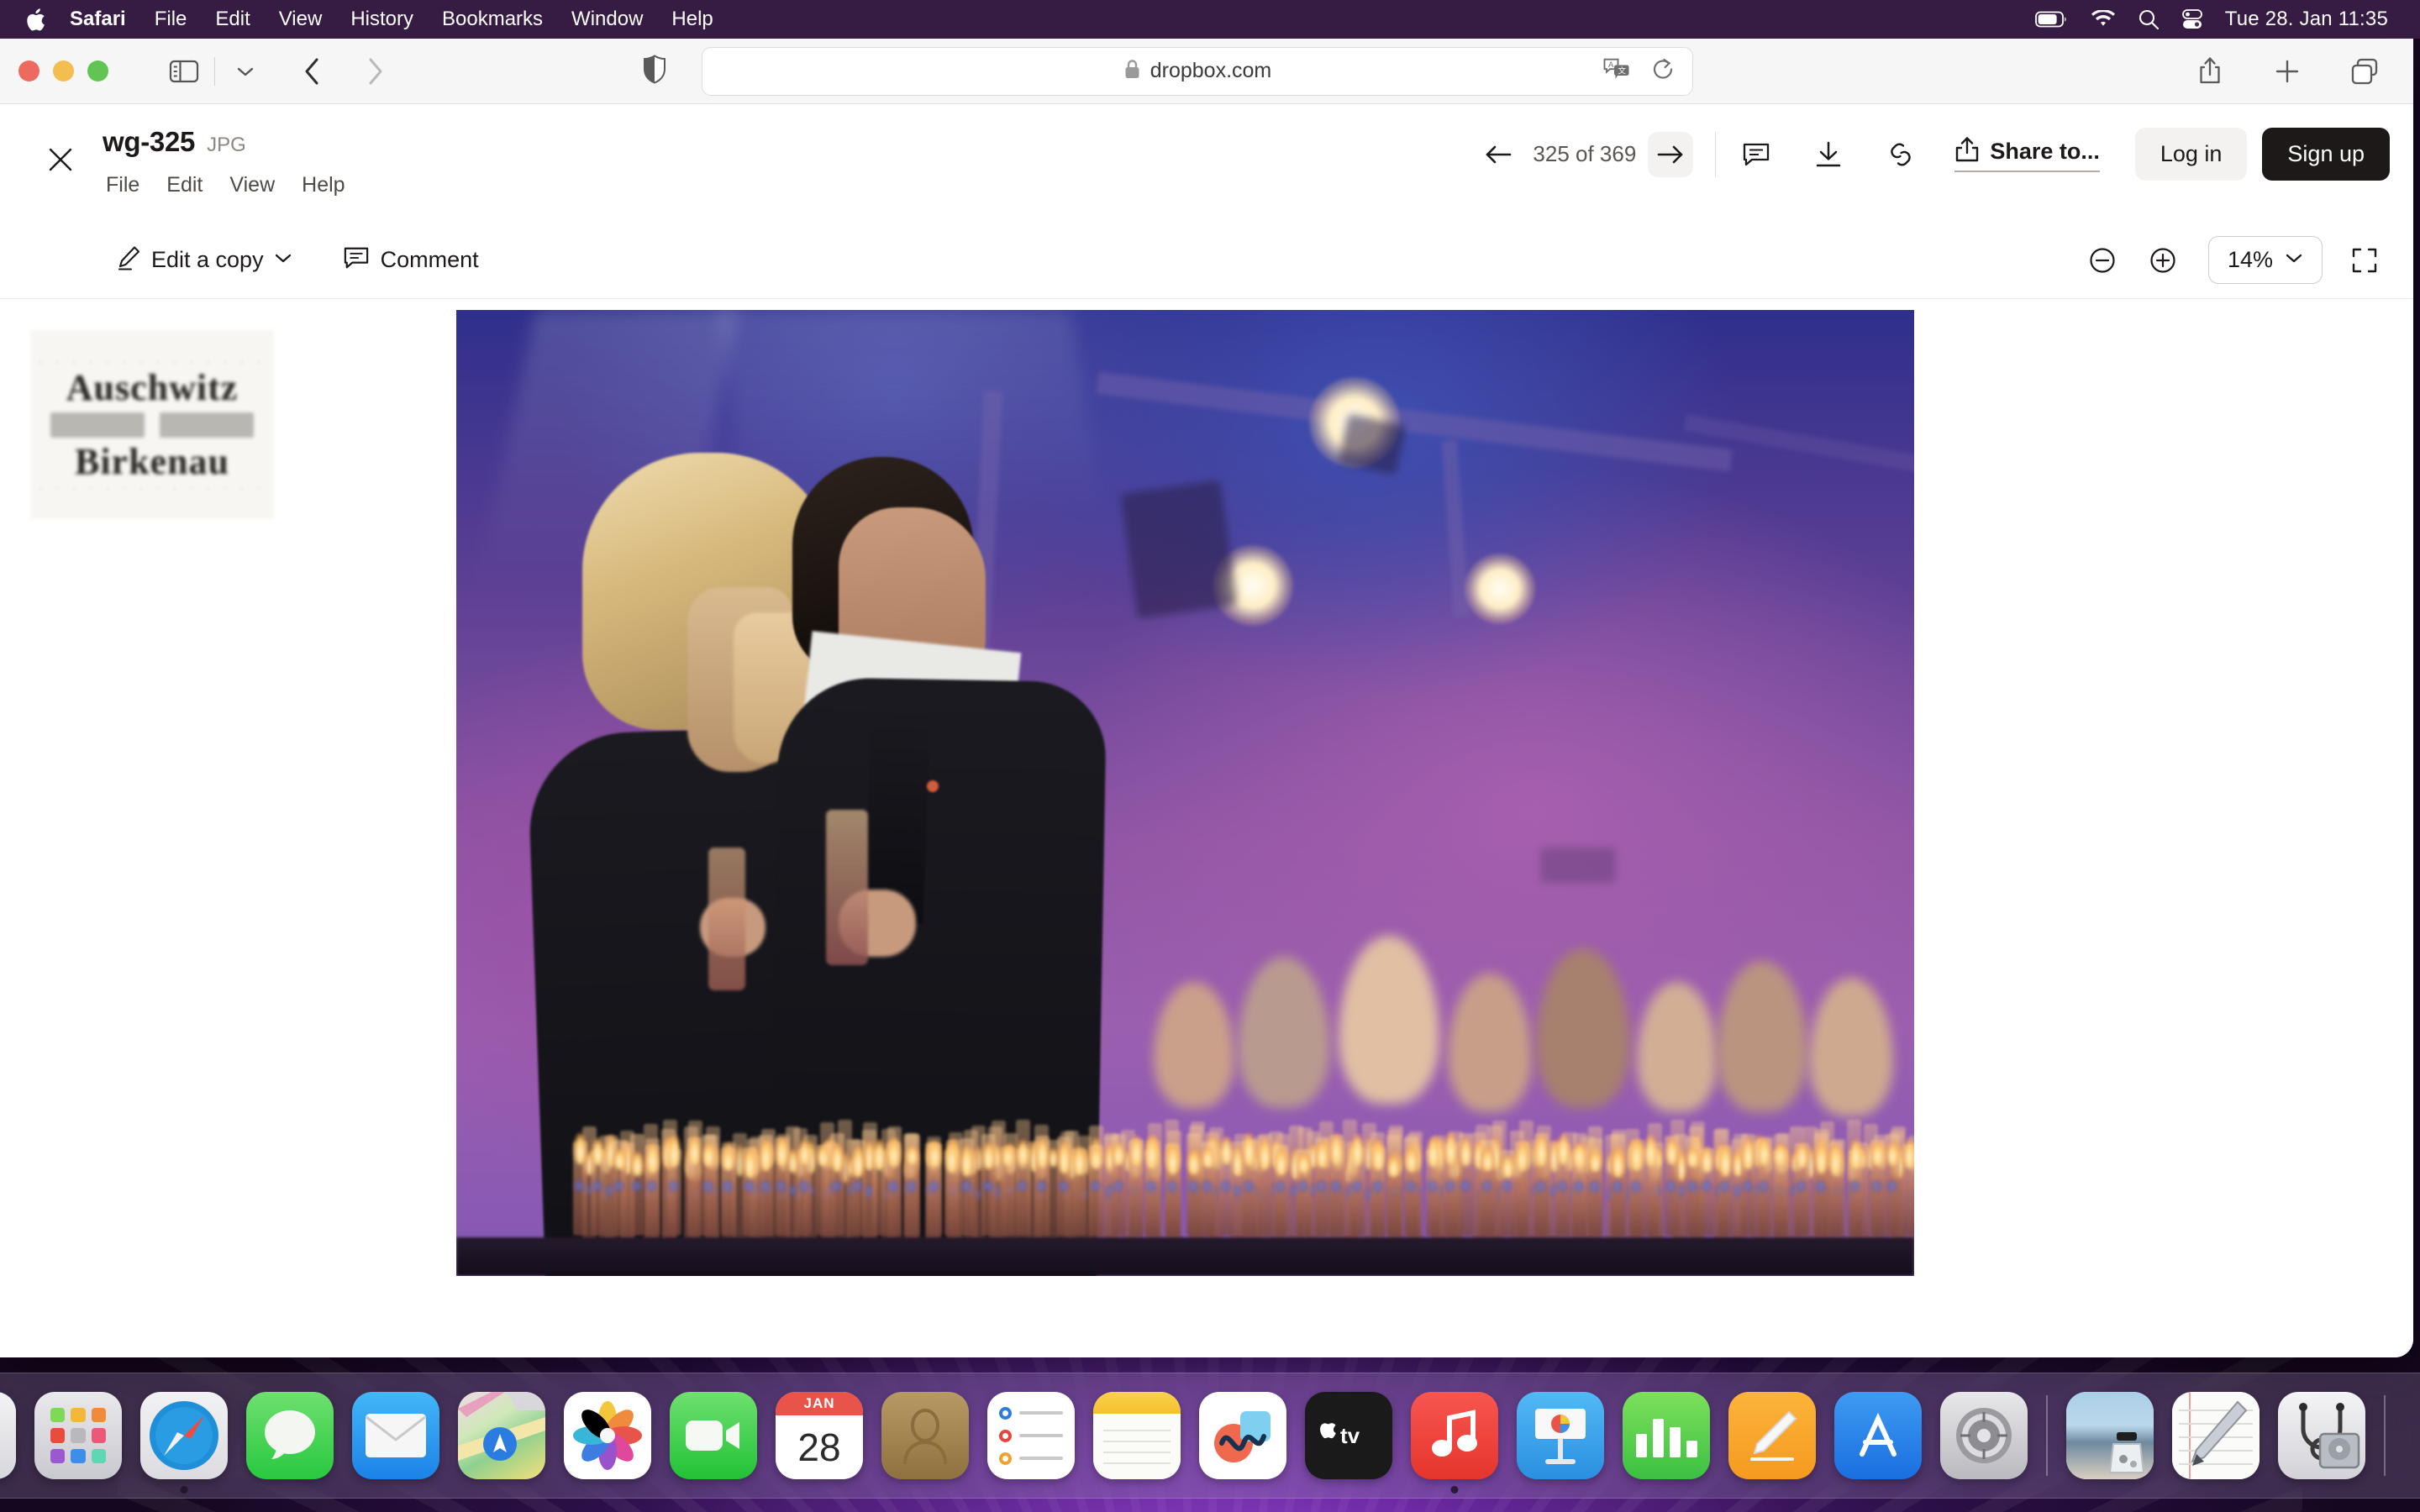 The image size is (2420, 1512). Describe the element at coordinates (2051, 19) in the screenshot. I see `battery-icon` at that location.